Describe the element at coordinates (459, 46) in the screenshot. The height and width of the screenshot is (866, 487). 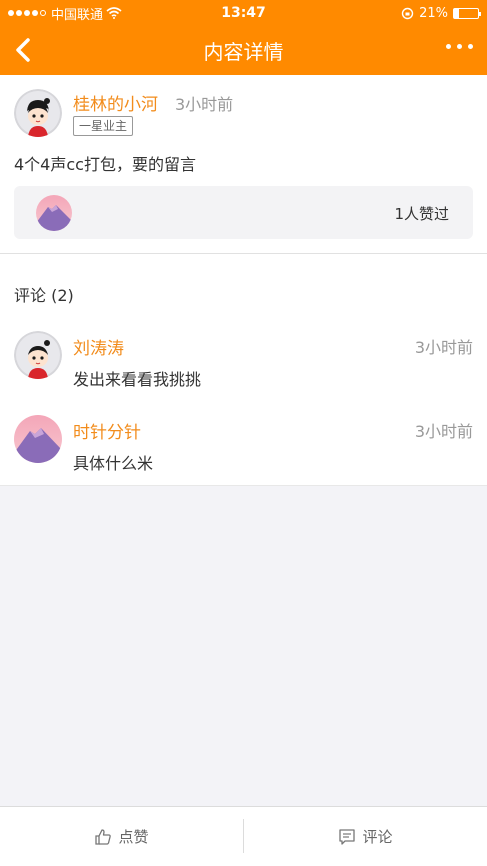
I see `more-dots-icon` at that location.